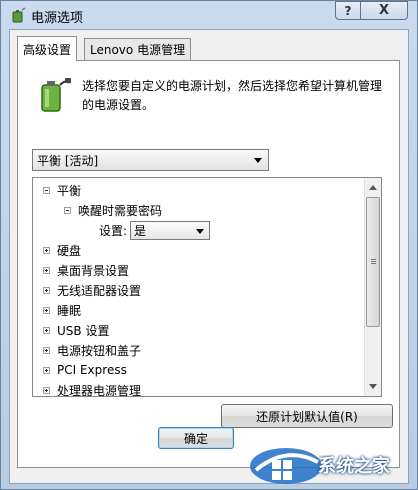 The width and height of the screenshot is (418, 490). I want to click on tree-node-label: 电源按钮和盖子, so click(99, 350).